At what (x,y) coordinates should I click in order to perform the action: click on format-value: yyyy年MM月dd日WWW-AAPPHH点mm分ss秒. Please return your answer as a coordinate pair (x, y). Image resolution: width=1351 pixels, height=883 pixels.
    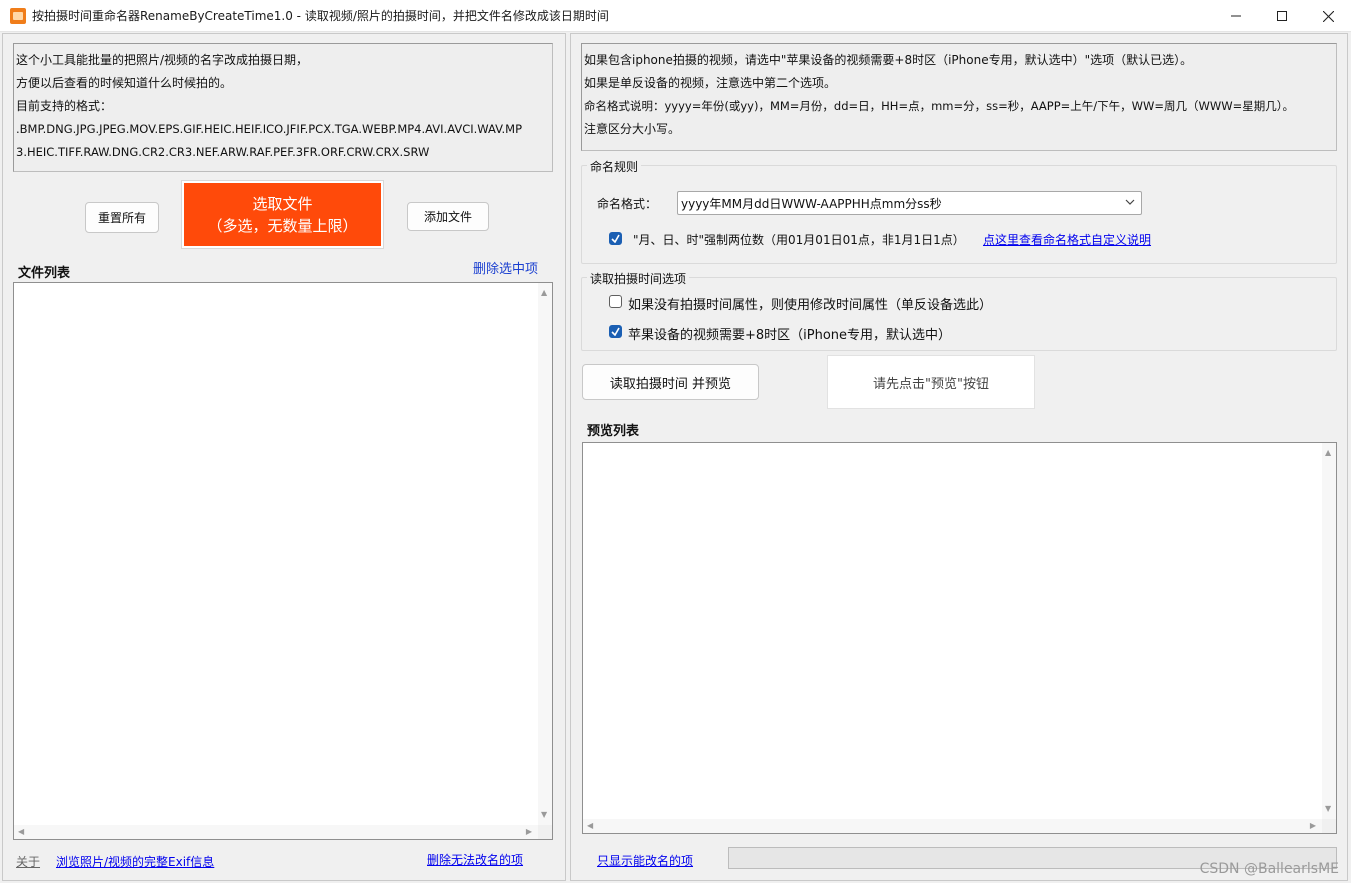
    Looking at the image, I should click on (811, 203).